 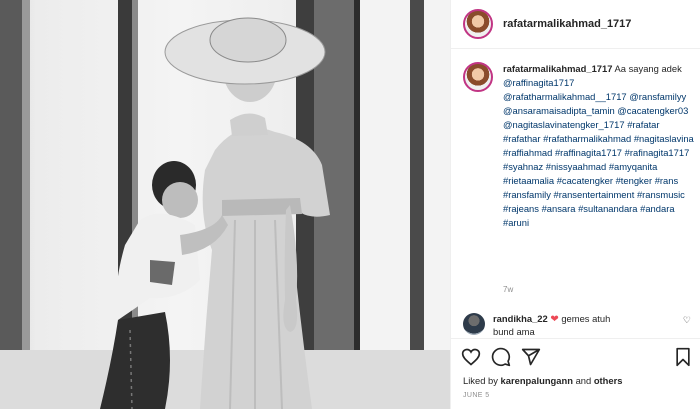 What do you see at coordinates (523, 166) in the screenshot?
I see `hashtag-link: #syahnaz` at bounding box center [523, 166].